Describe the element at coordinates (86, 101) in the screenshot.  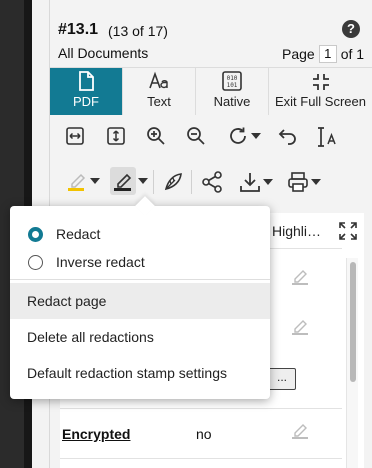
I see `tab-pdf-label: PDF` at that location.